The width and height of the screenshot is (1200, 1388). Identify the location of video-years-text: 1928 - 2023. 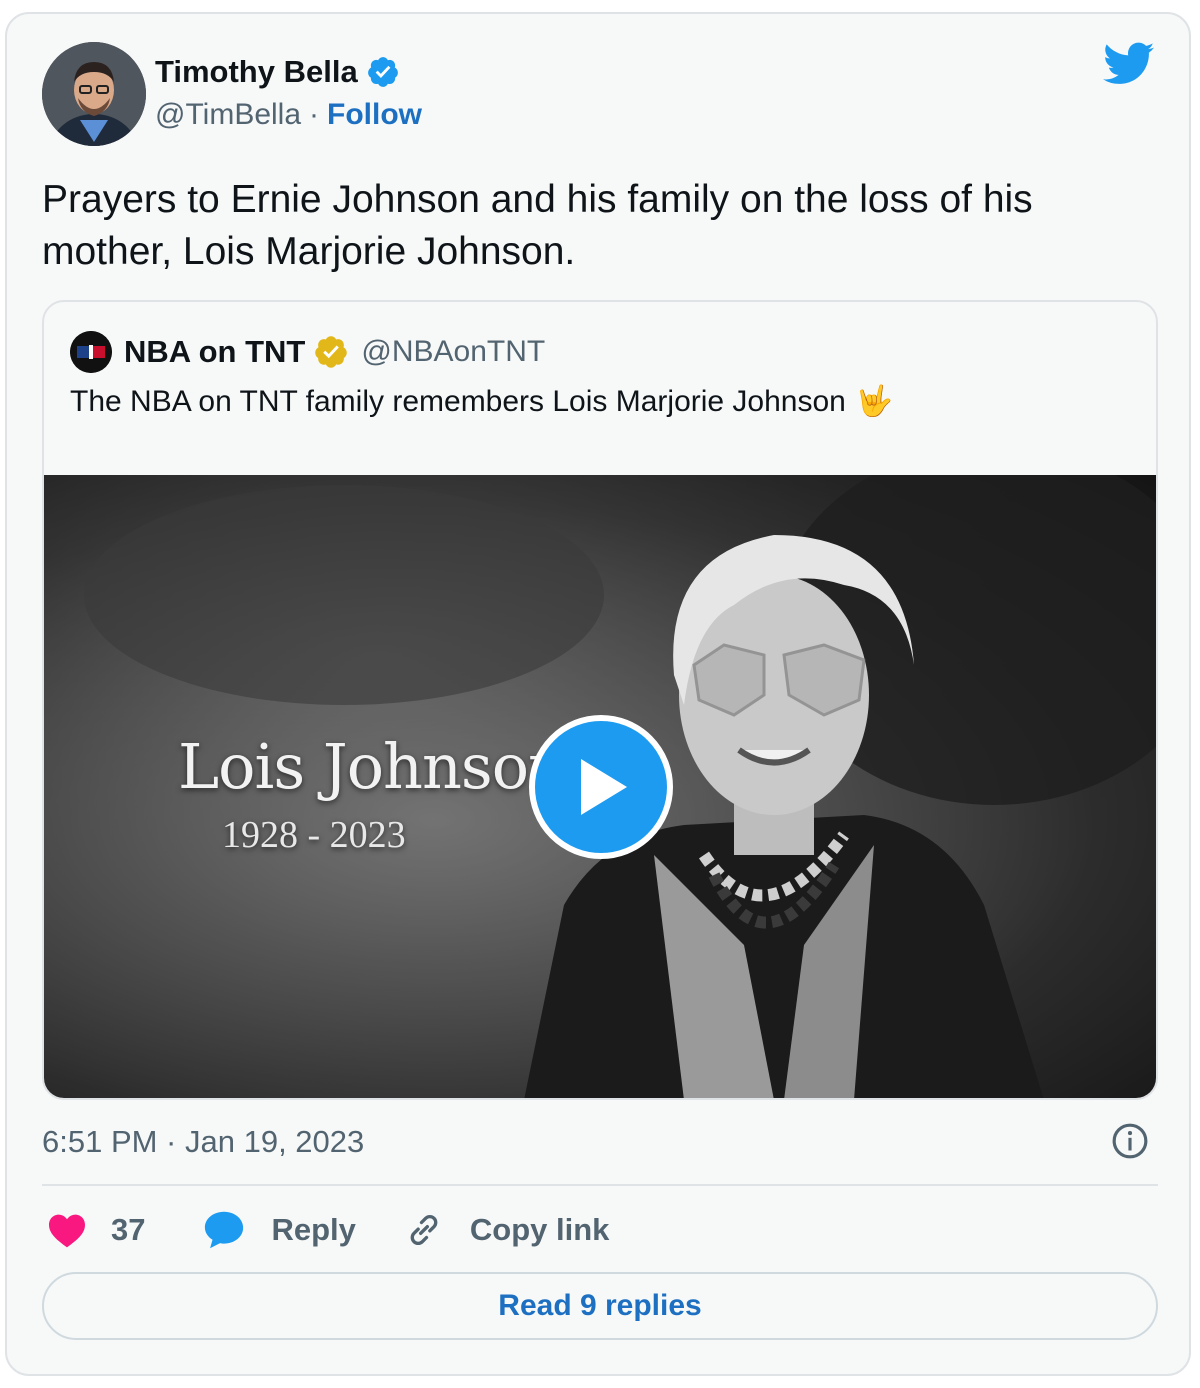
(314, 835).